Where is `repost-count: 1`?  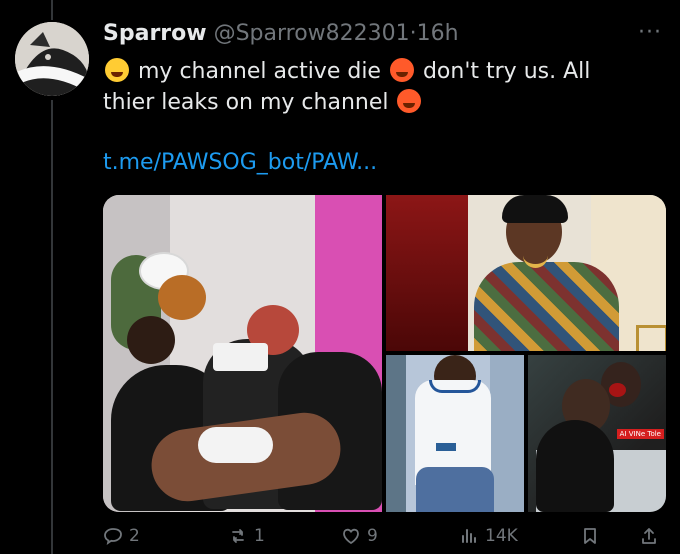
repost-count: 1 is located at coordinates (259, 536).